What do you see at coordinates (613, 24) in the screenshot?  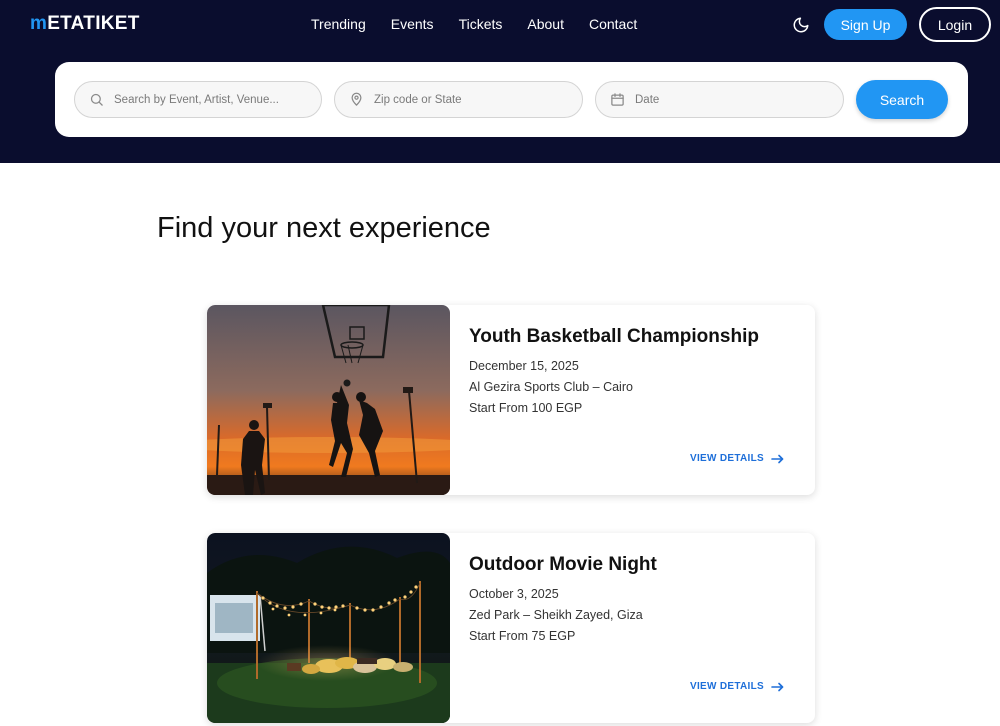 I see `nav-contact: Contact` at bounding box center [613, 24].